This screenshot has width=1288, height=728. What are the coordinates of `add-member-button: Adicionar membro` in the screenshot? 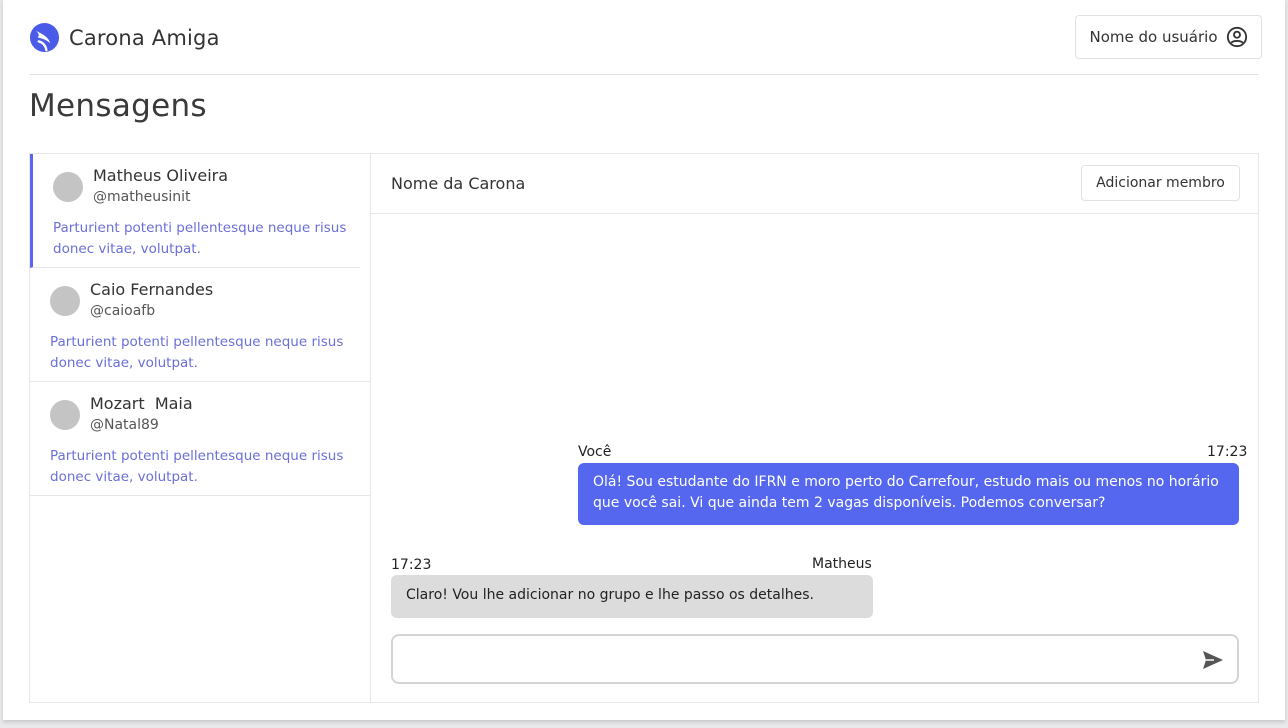 It's located at (1160, 183).